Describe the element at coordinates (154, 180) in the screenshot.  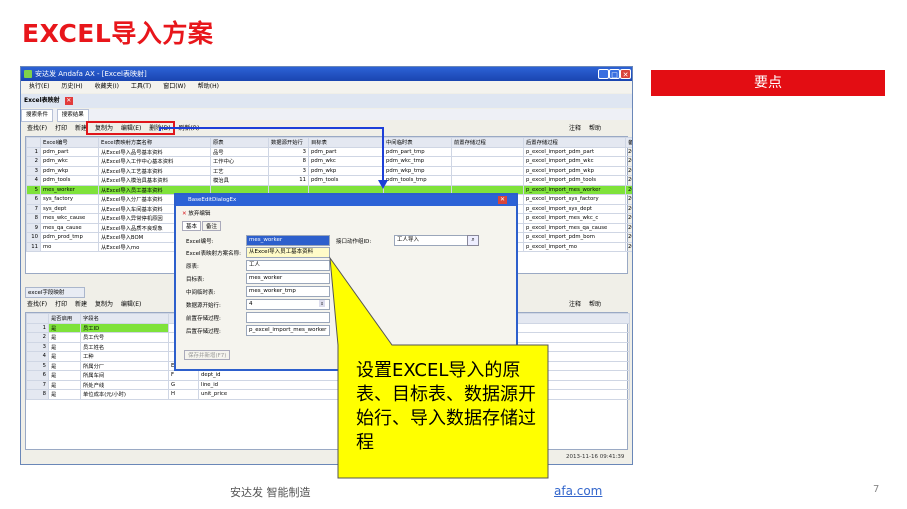
I see `table-cell-name: 从Excel导入模治具基本资料` at that location.